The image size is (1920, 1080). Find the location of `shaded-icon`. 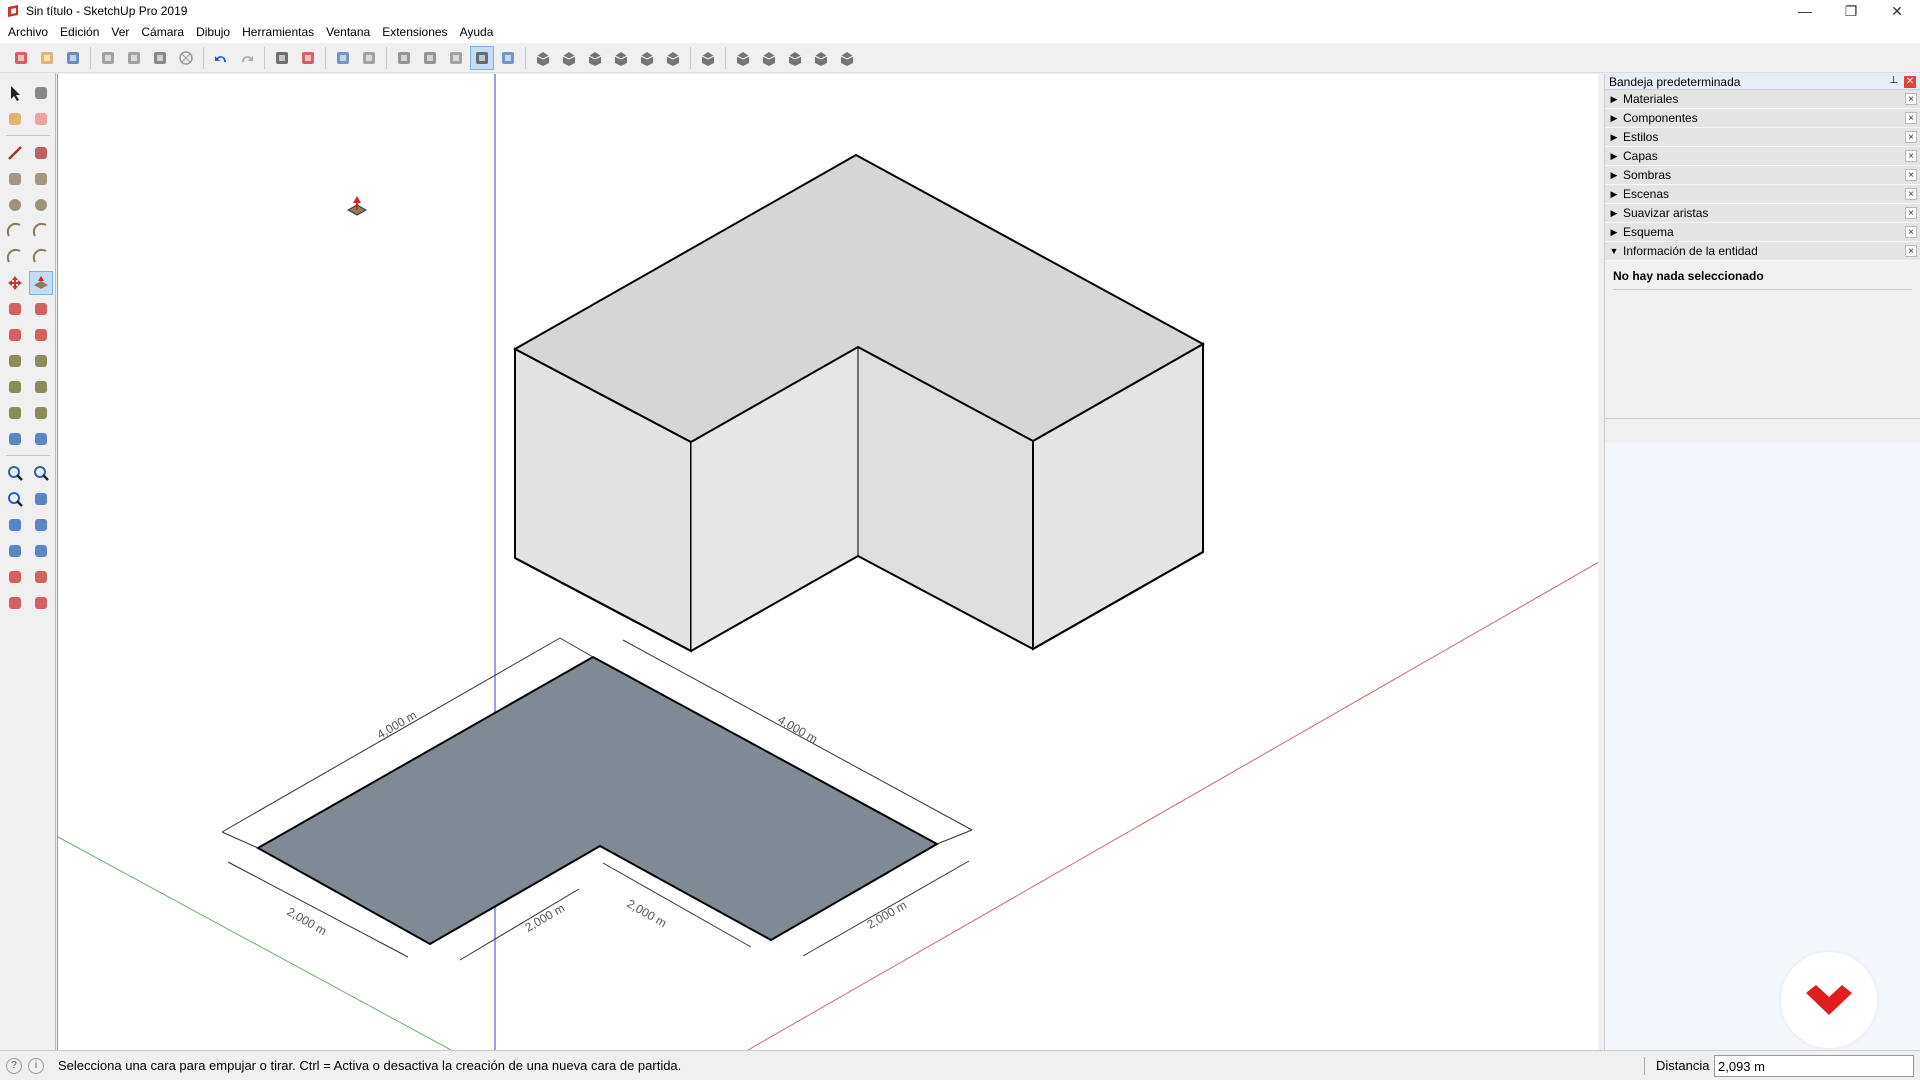

shaded-icon is located at coordinates (456, 58).